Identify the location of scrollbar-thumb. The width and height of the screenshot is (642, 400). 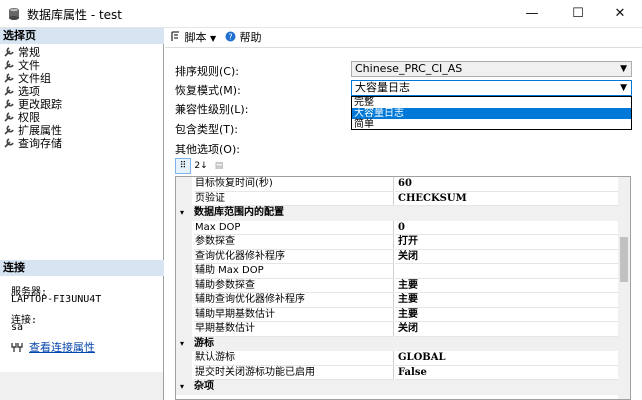
(624, 259).